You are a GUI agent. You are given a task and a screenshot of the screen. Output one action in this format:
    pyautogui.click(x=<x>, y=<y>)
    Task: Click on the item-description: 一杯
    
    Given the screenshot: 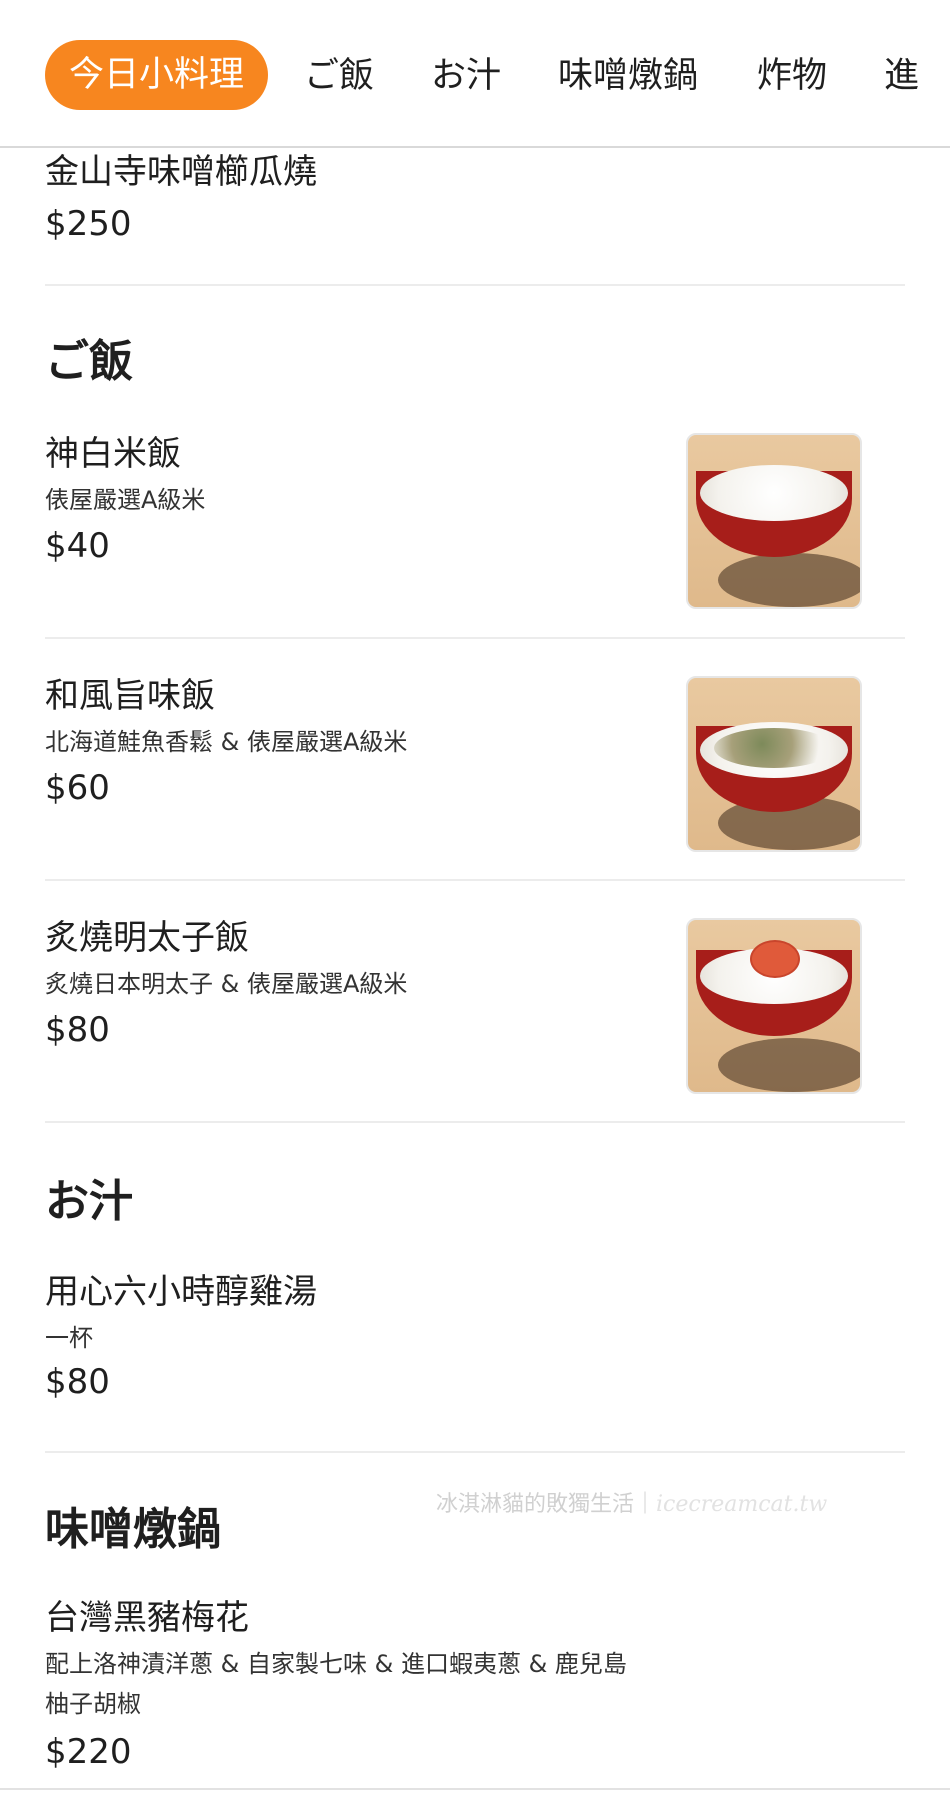 What is the action you would take?
    pyautogui.click(x=69, y=1338)
    